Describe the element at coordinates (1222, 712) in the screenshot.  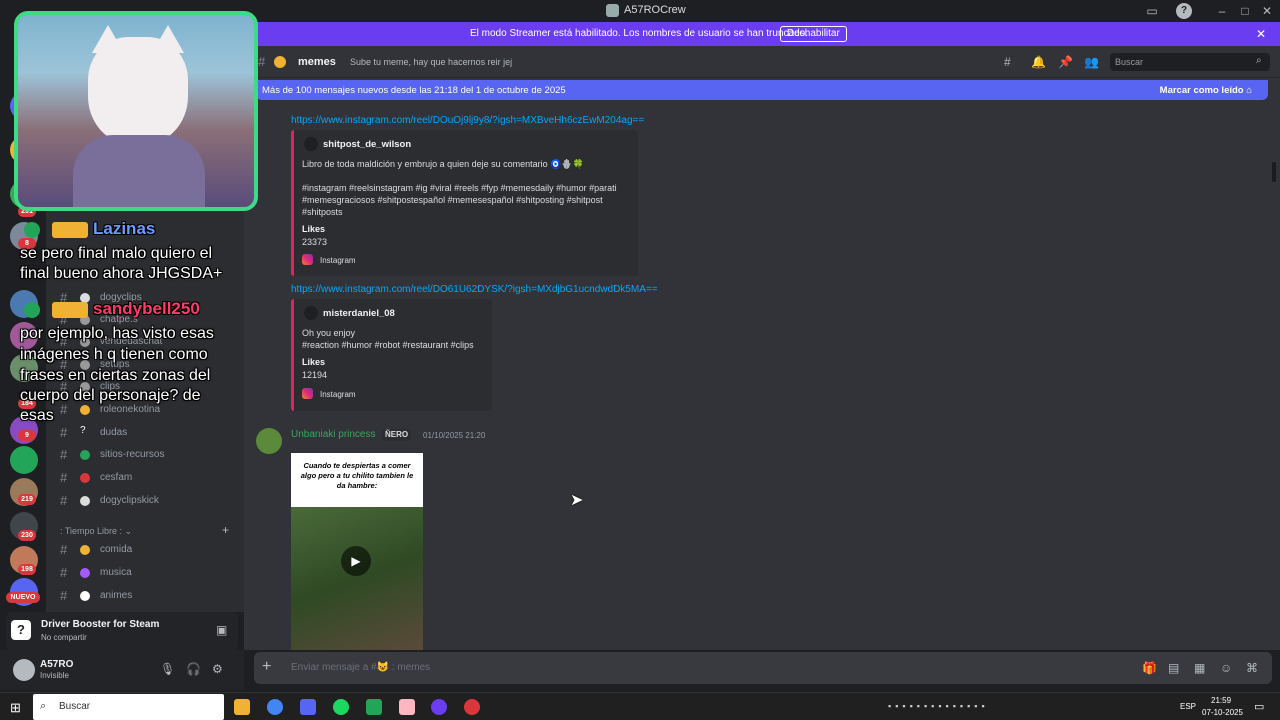
I see `clock-date: 07-10-2025` at that location.